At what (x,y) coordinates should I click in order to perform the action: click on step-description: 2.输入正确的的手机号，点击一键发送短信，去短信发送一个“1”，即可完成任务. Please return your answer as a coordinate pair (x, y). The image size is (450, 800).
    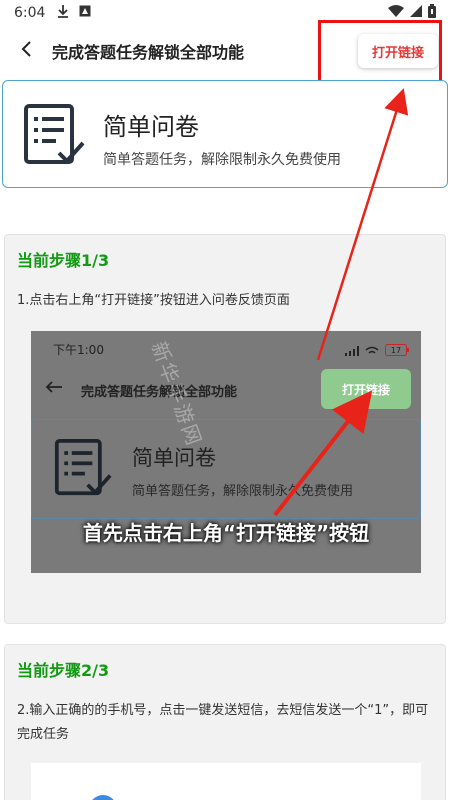
    Looking at the image, I should click on (223, 722).